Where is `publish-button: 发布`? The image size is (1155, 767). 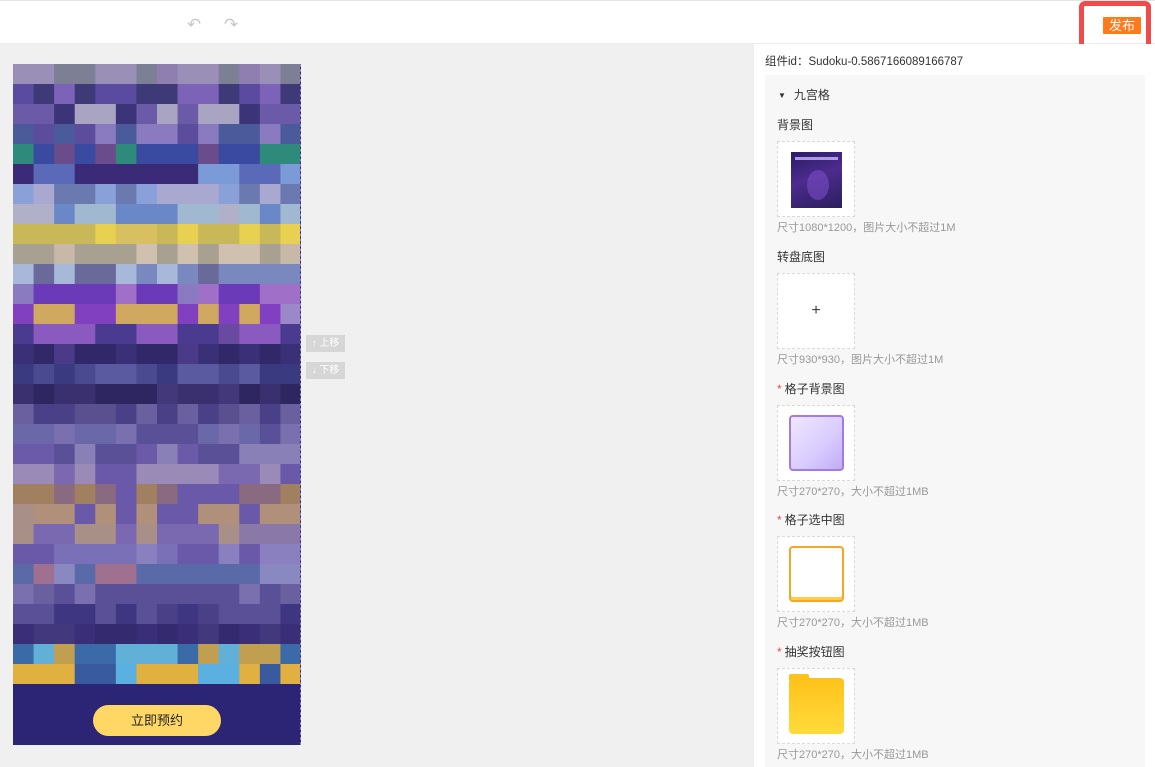
publish-button: 发布 is located at coordinates (1122, 25).